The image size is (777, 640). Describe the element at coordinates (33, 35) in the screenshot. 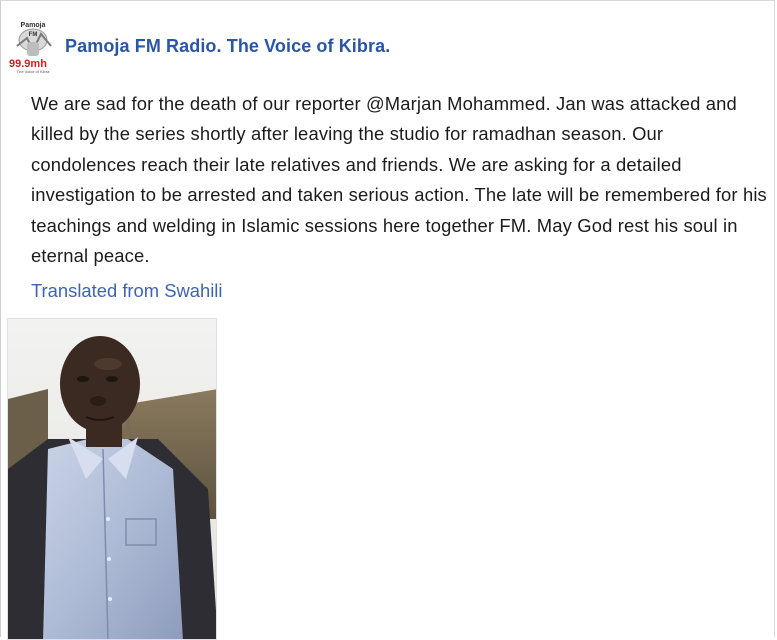

I see `logo-subtitle: FM` at that location.